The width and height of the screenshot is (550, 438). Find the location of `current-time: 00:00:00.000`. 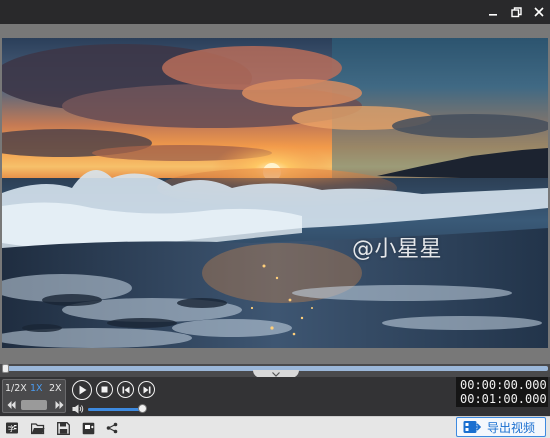

current-time: 00:00:00.000 is located at coordinates (503, 385).